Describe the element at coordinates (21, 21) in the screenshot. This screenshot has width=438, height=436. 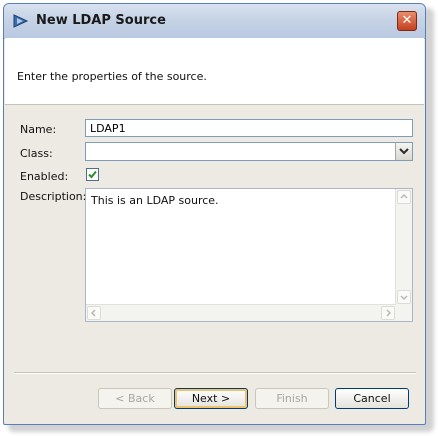
I see `ldap-app-icon` at that location.